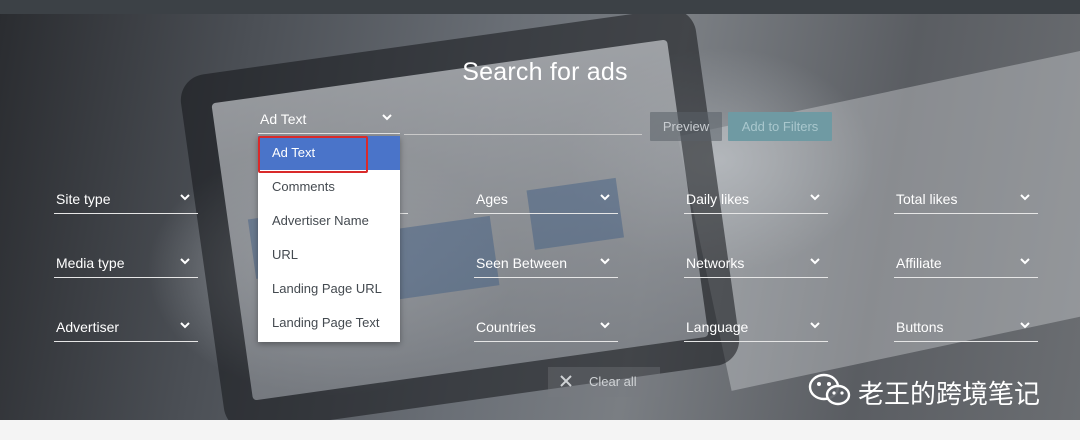  Describe the element at coordinates (329, 289) in the screenshot. I see `dropdown-option-landing-page-url: Landing Page URL` at that location.